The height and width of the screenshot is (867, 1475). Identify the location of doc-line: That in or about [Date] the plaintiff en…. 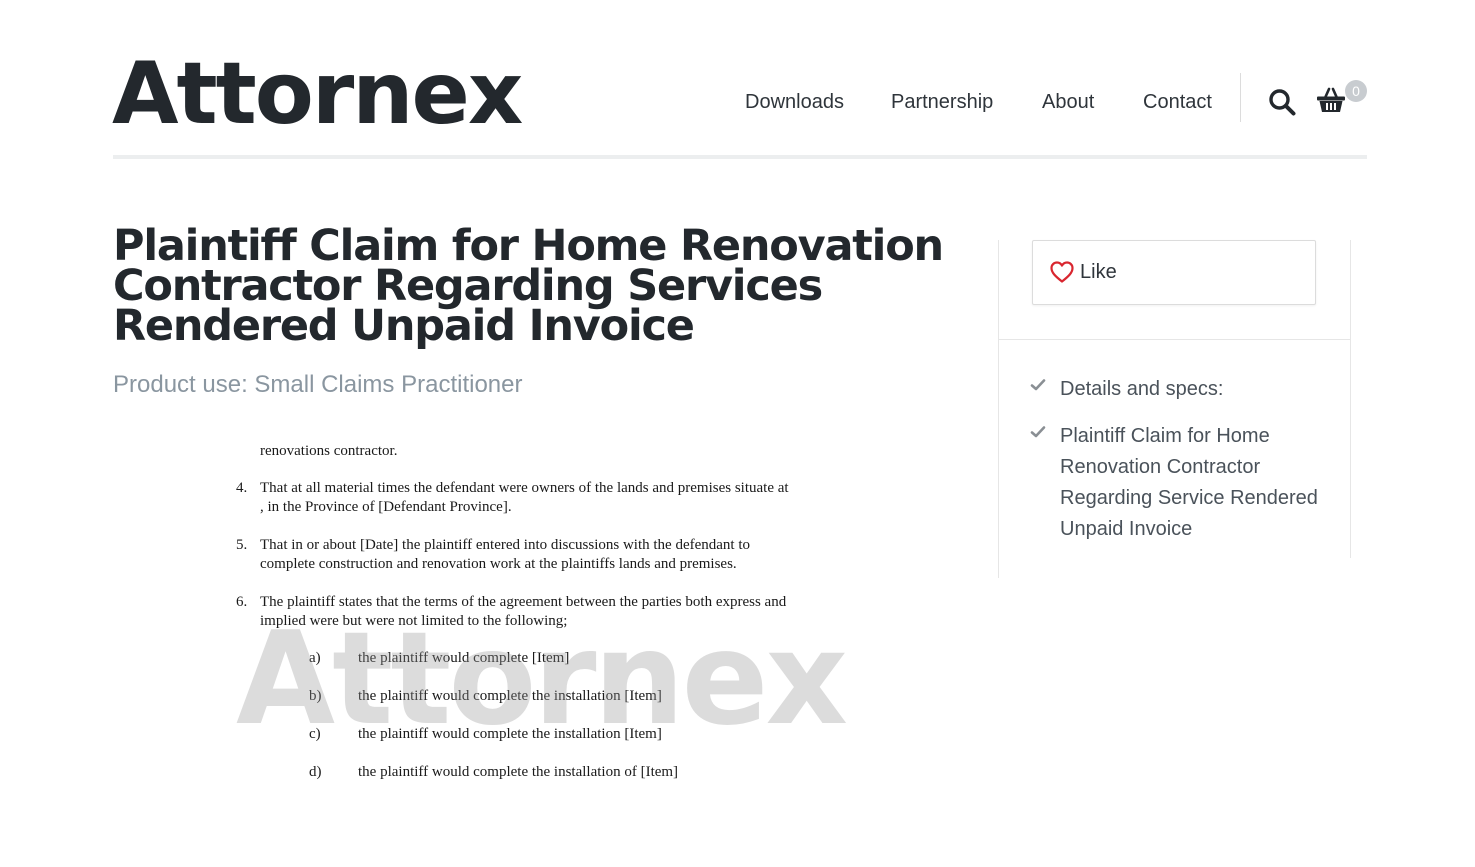
(505, 545).